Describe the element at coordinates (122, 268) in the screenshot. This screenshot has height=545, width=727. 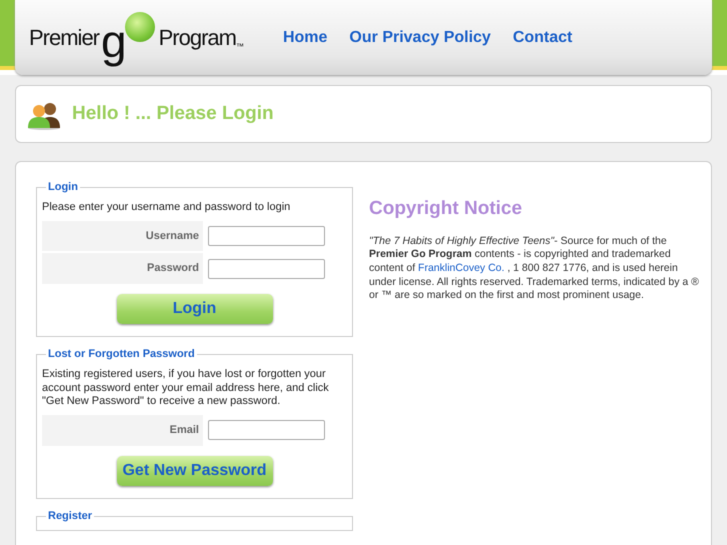
I see `field-label: Password` at that location.